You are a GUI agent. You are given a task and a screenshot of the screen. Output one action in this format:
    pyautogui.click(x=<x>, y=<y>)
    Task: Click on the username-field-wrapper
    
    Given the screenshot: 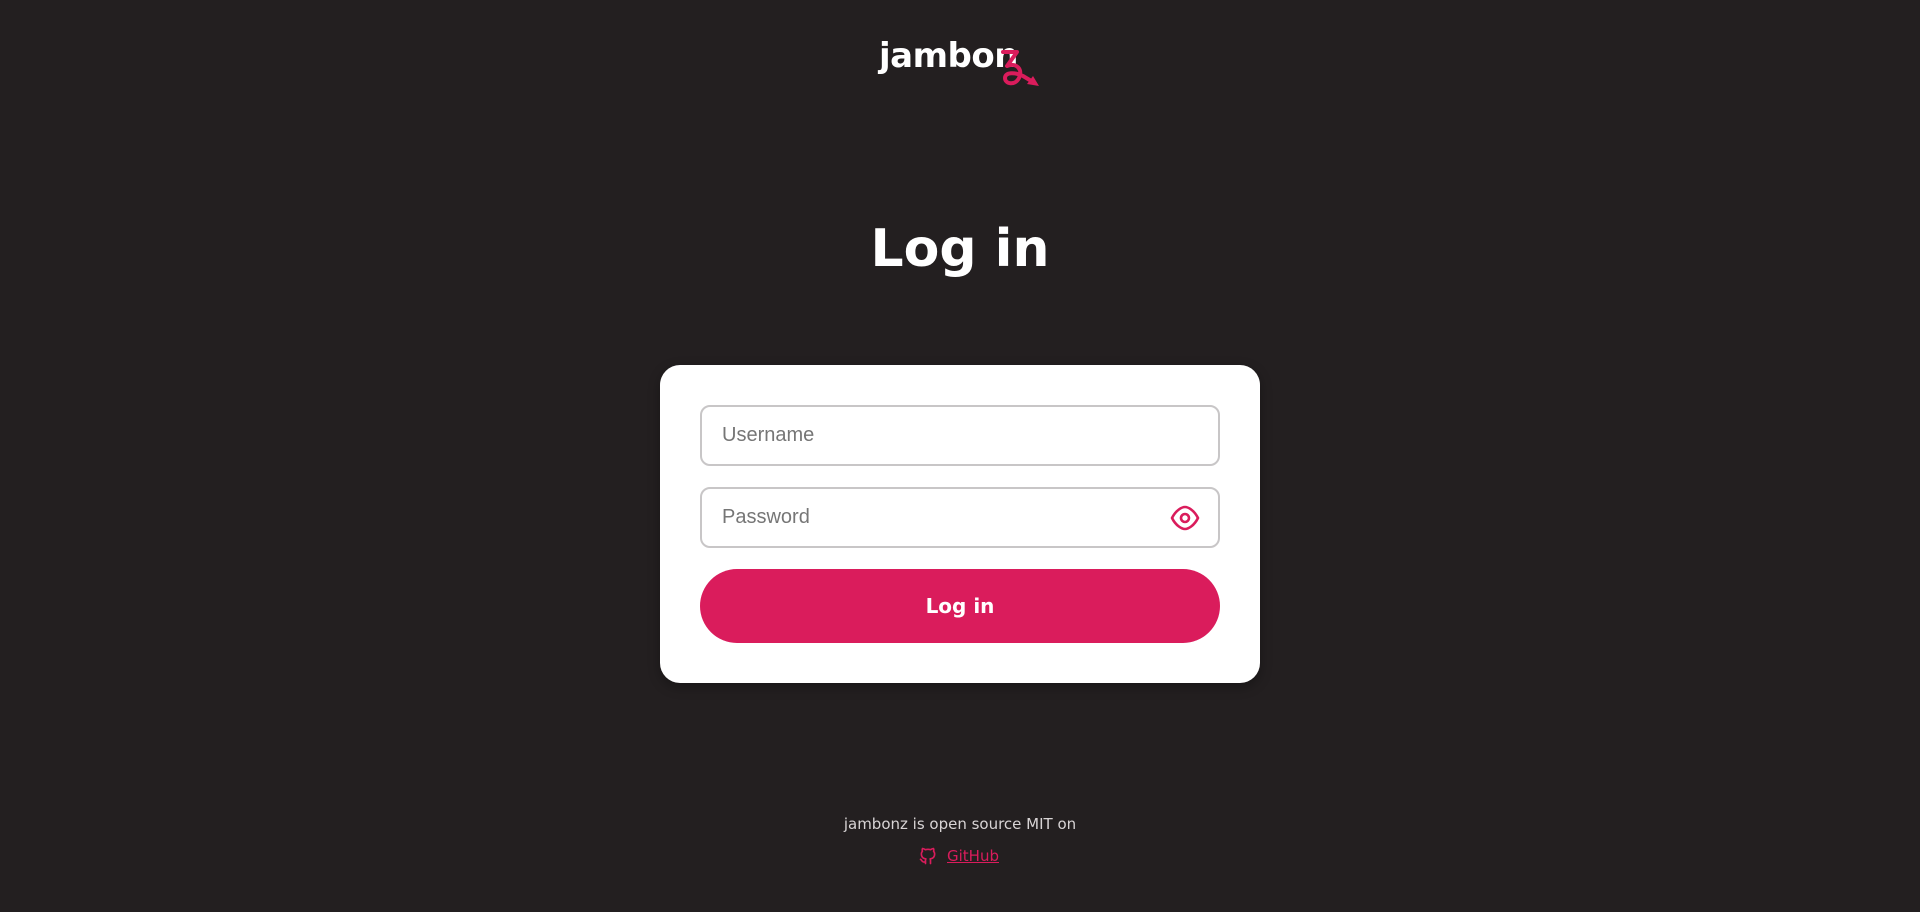 What is the action you would take?
    pyautogui.click(x=960, y=435)
    